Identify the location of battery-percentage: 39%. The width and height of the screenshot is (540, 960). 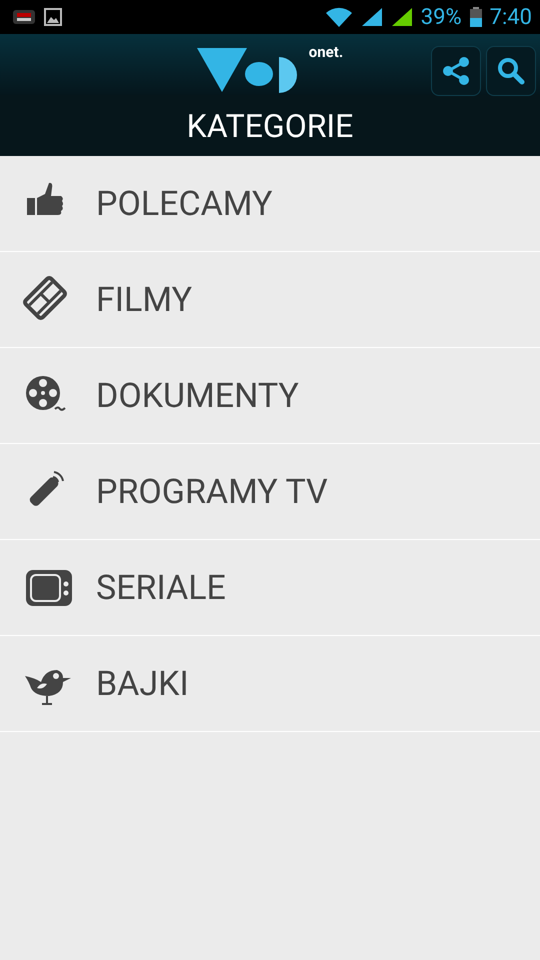
(441, 17).